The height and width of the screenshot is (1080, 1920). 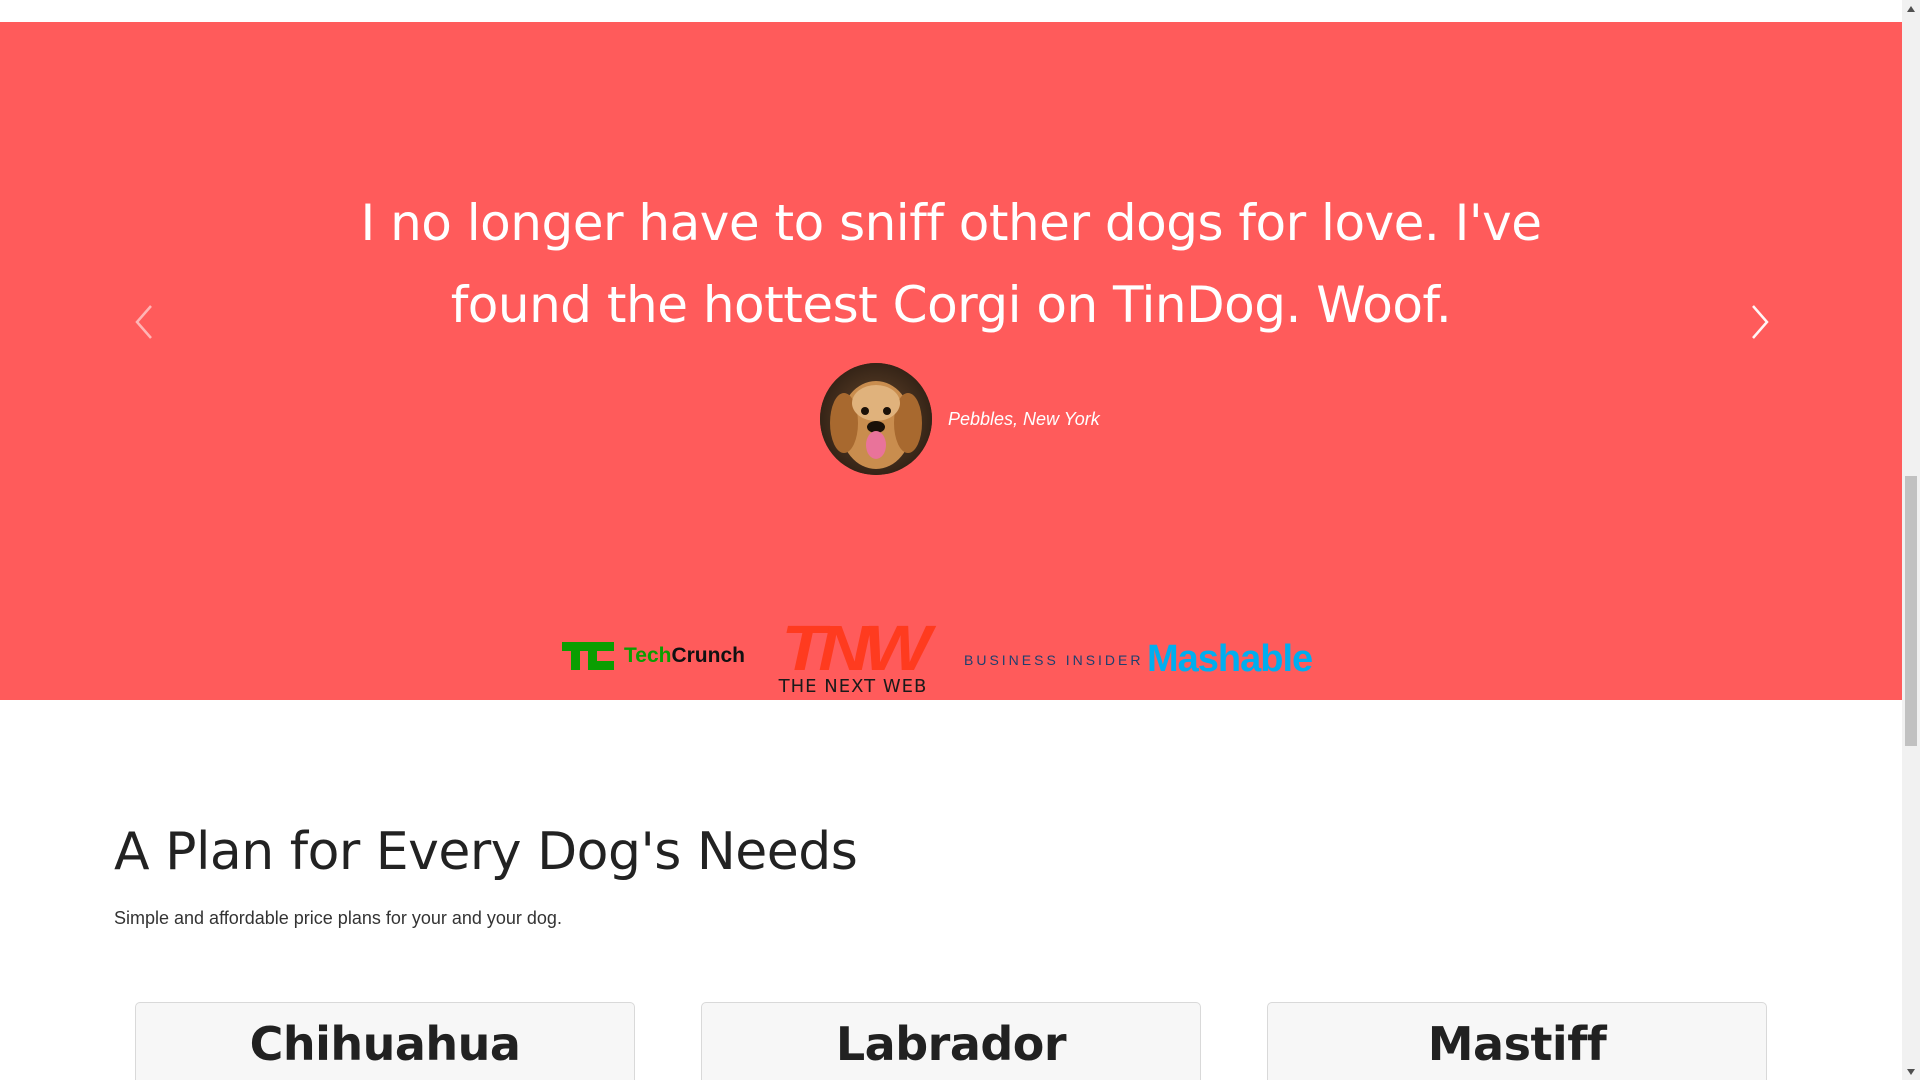 I want to click on business-insider-logo: BUSINESS INSIDER, so click(x=1054, y=660).